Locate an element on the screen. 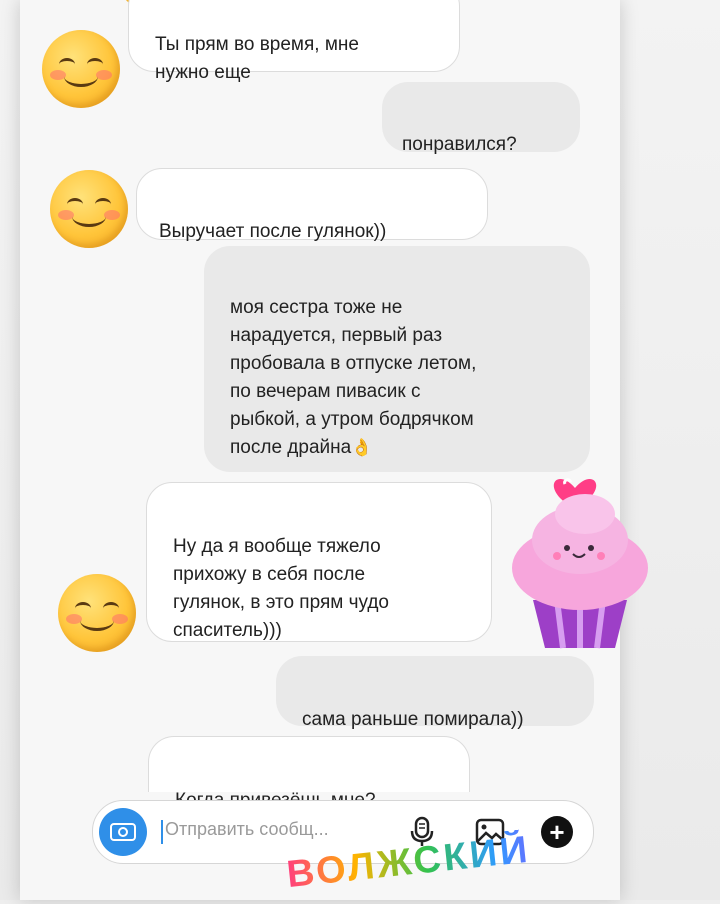 Image resolution: width=720 pixels, height=904 pixels. cupcake-sticker is located at coordinates (580, 563).